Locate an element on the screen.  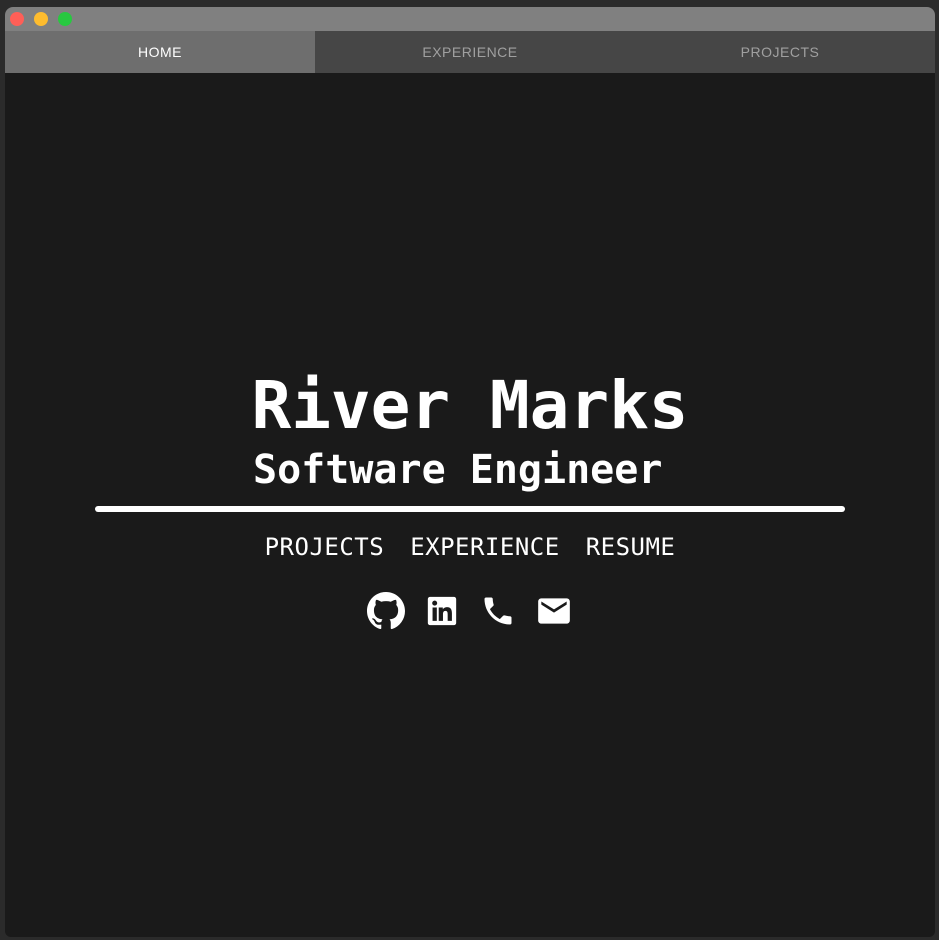
email-icon is located at coordinates (554, 611).